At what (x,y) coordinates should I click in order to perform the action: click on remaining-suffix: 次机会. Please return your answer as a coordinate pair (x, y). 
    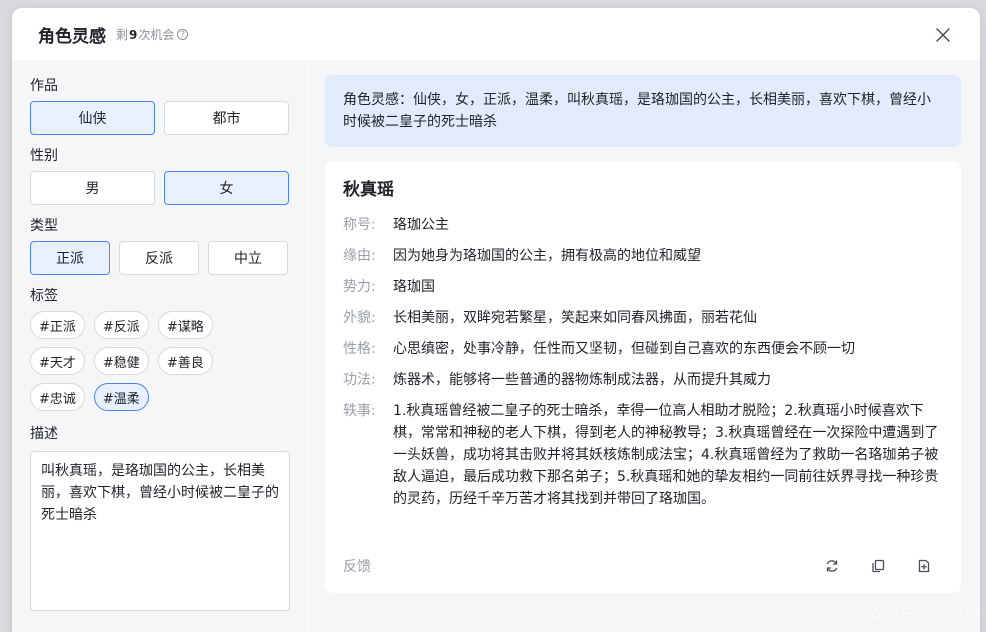
    Looking at the image, I should click on (156, 35).